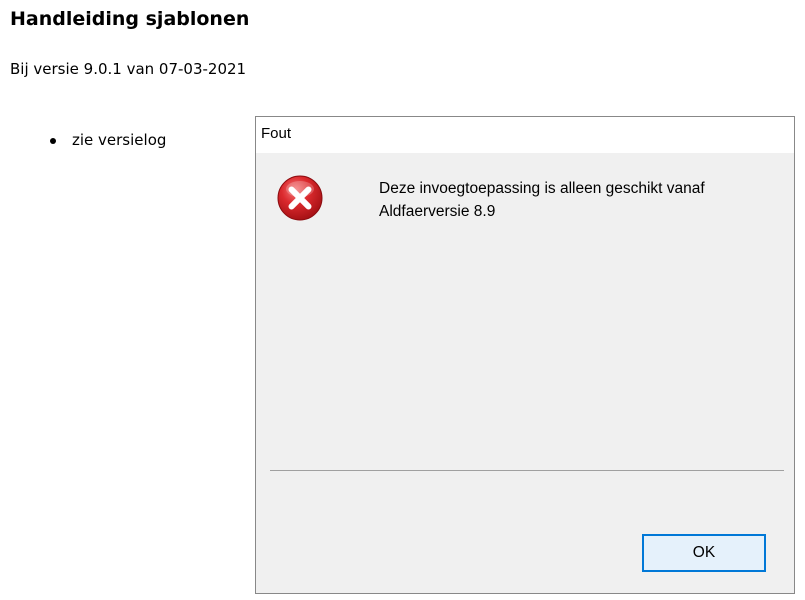  What do you see at coordinates (527, 470) in the screenshot?
I see `dialog-divider` at bounding box center [527, 470].